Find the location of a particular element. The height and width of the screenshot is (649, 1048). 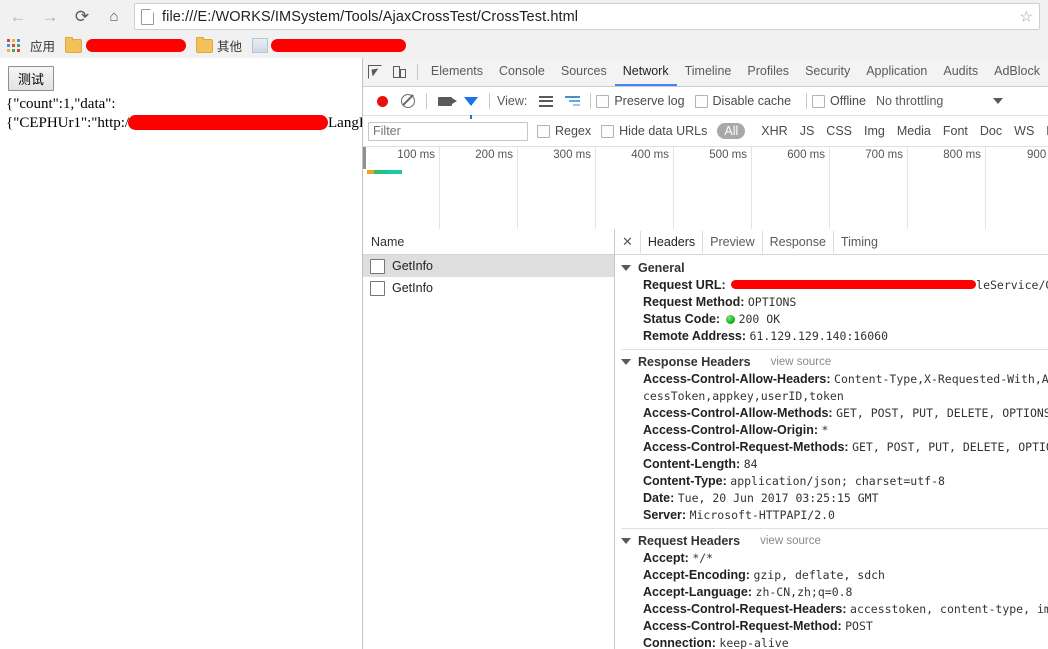

waterfall-view-icon is located at coordinates (572, 101).